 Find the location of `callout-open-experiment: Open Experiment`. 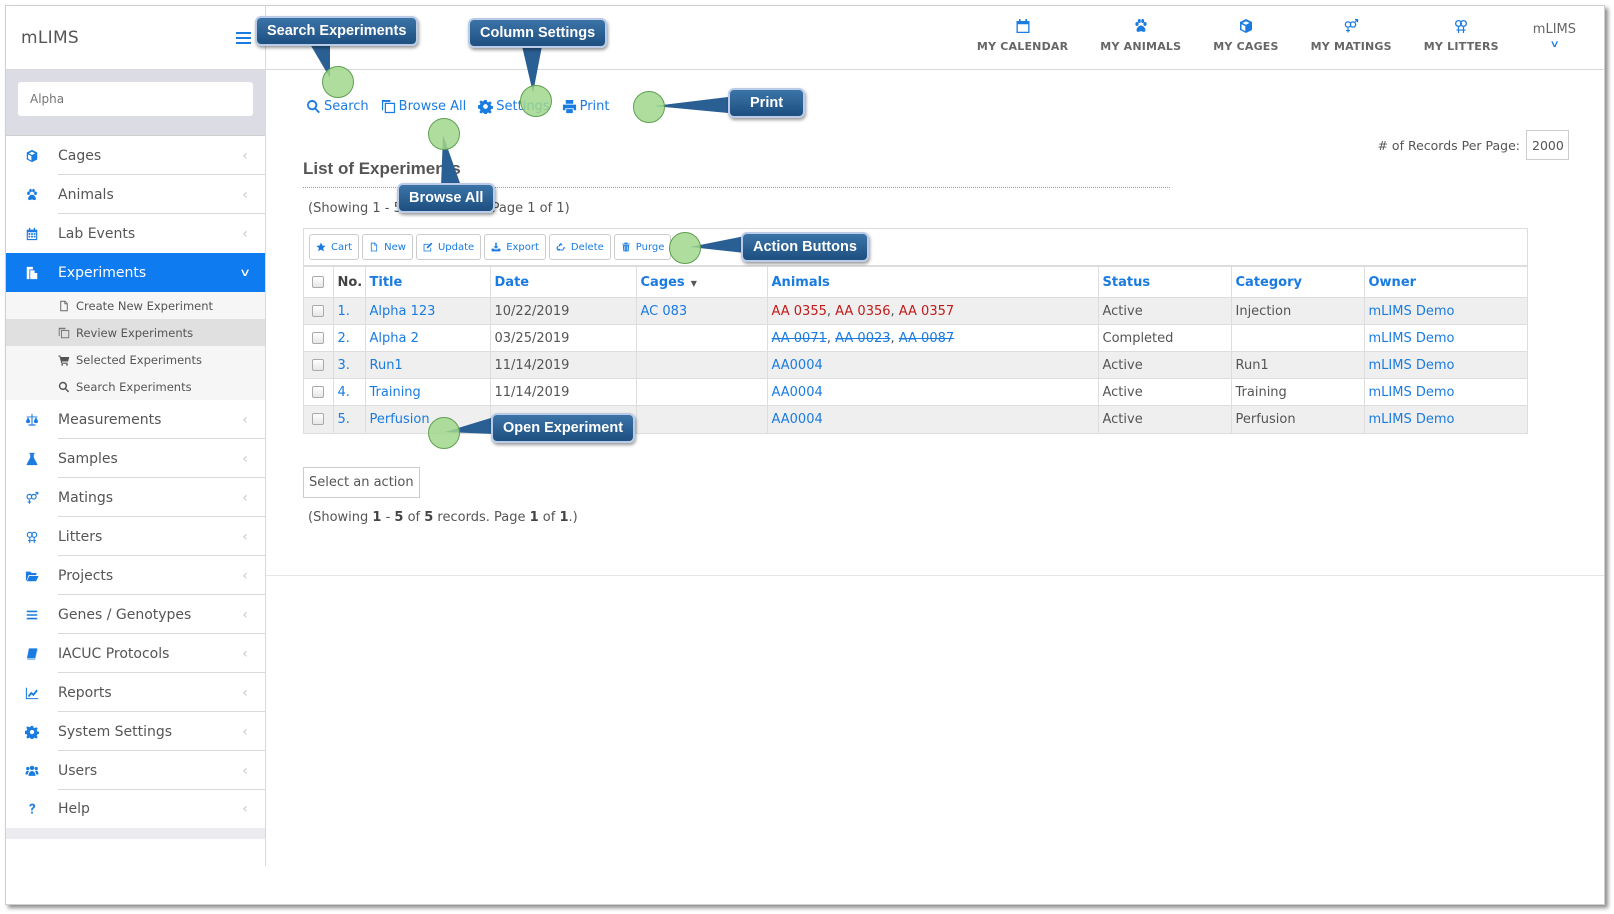

callout-open-experiment: Open Experiment is located at coordinates (563, 428).